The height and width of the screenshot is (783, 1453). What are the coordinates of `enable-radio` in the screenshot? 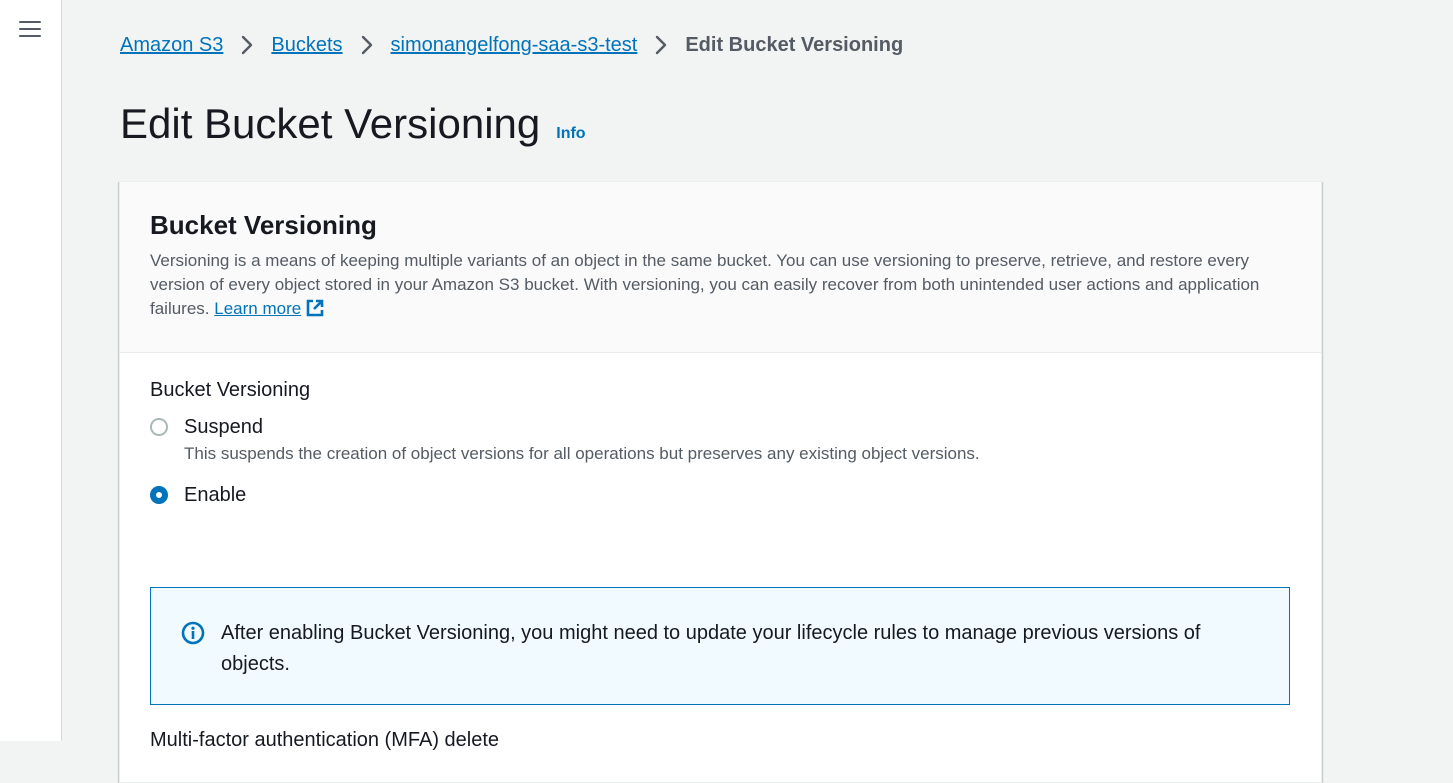 It's located at (159, 495).